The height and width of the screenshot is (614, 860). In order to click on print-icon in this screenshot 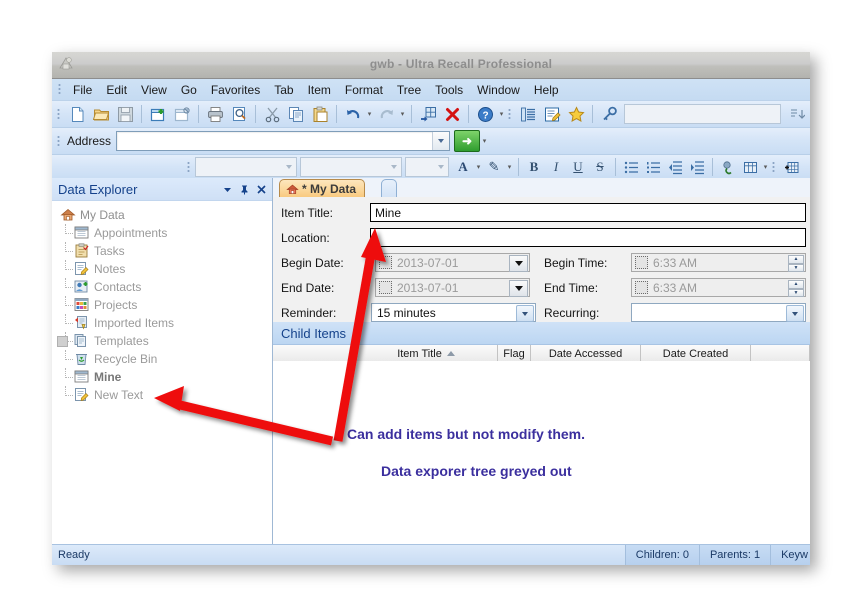, I will do `click(215, 114)`.